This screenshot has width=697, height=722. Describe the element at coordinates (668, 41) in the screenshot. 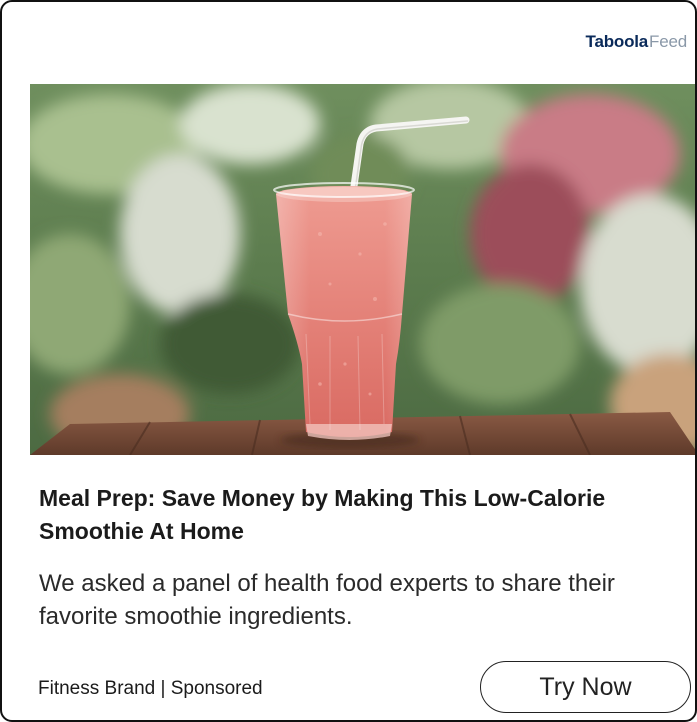

I see `brand-sub-text: Feed` at that location.